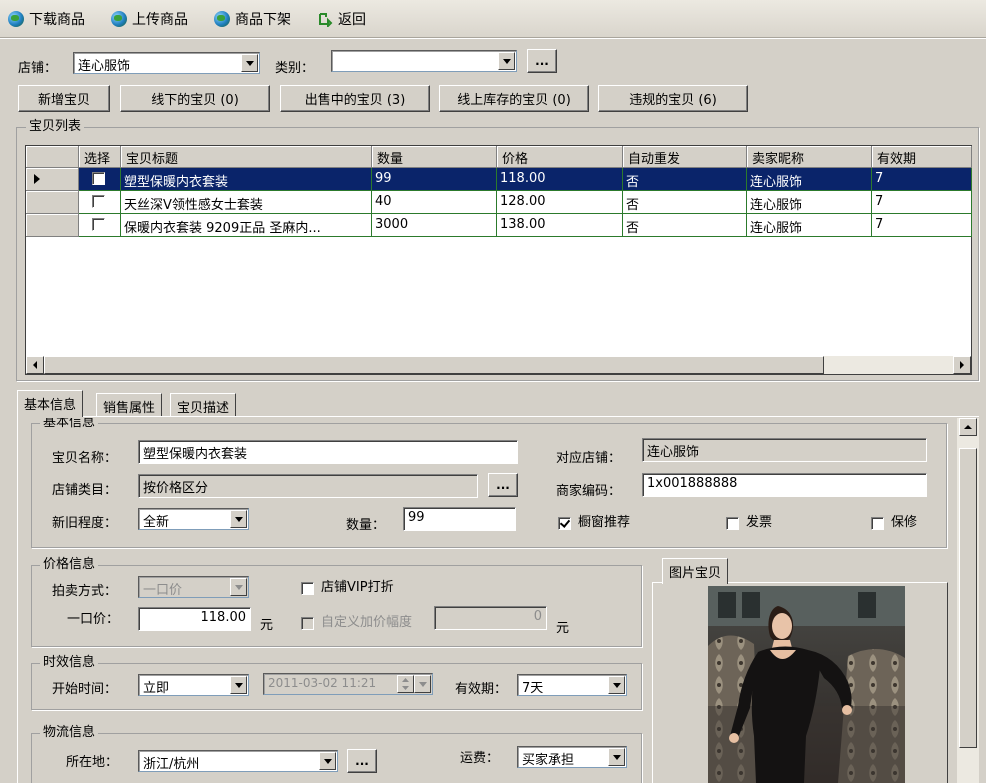 The image size is (986, 783). Describe the element at coordinates (434, 225) in the screenshot. I see `qty-cell: 3000` at that location.